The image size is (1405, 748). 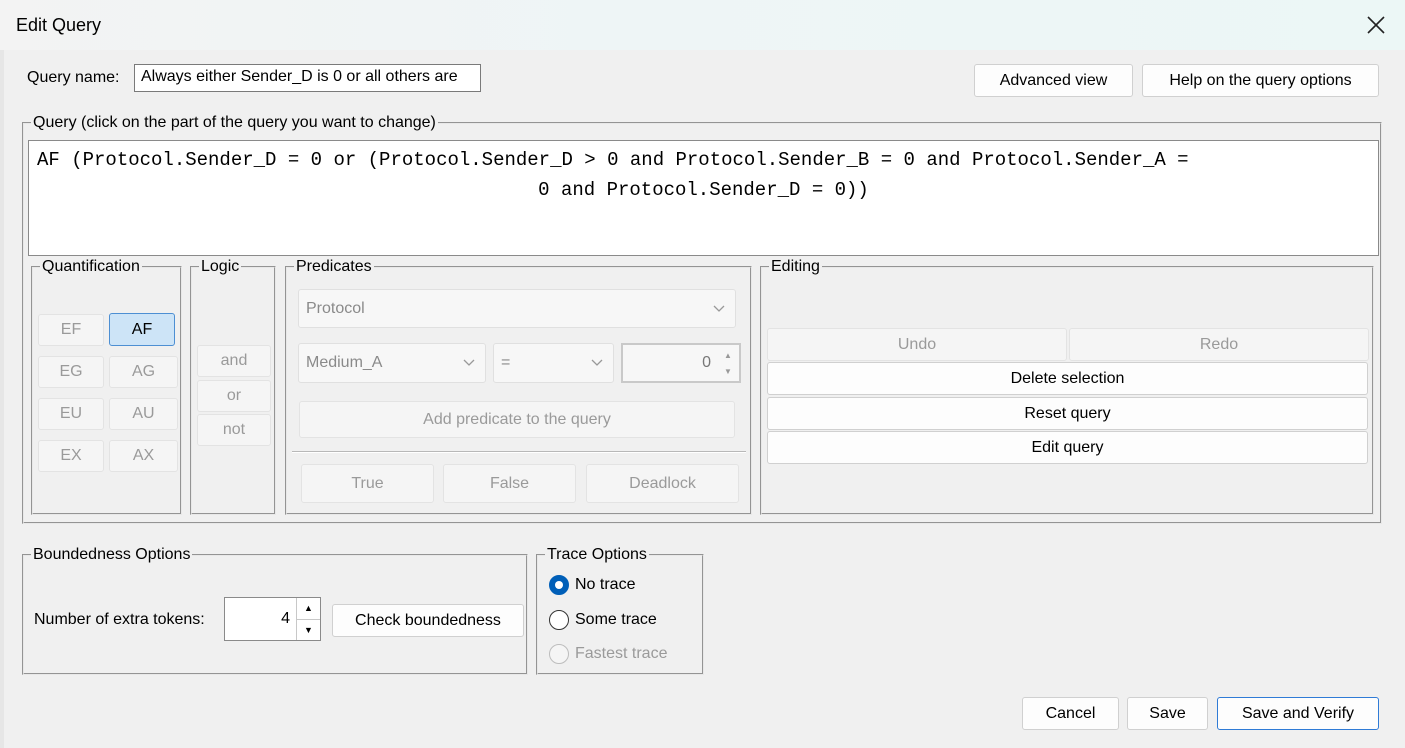 What do you see at coordinates (917, 344) in the screenshot?
I see `undo-button: Undo` at bounding box center [917, 344].